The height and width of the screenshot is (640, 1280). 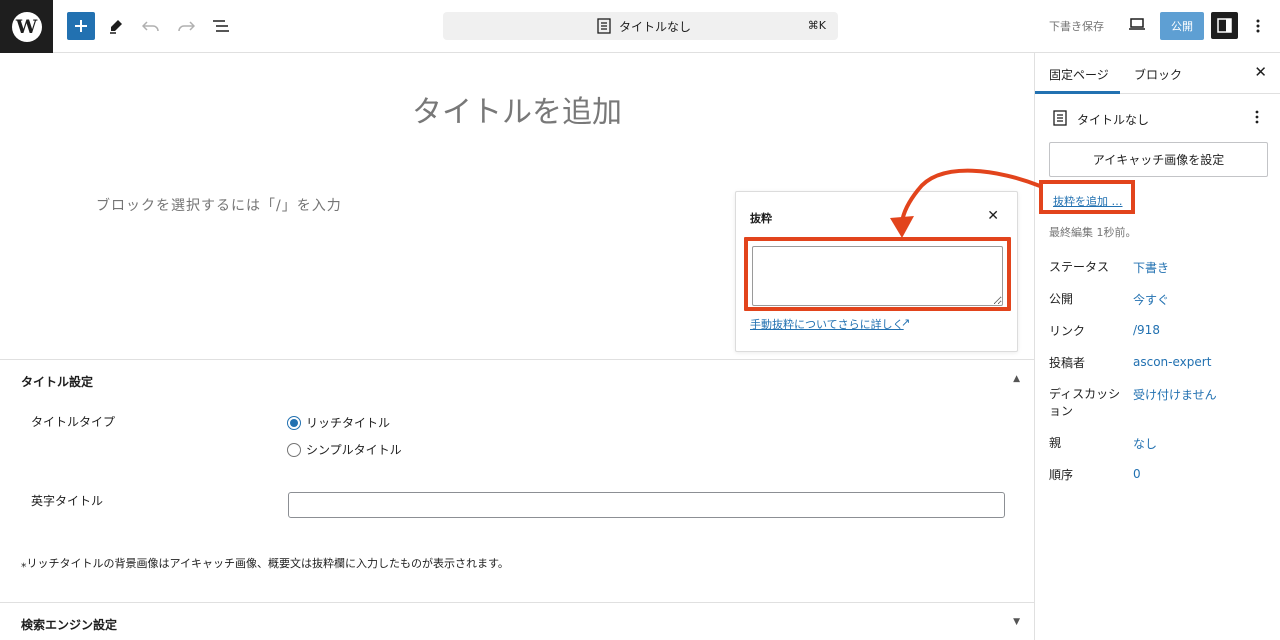 I want to click on excerpt-textarea, so click(x=877, y=276).